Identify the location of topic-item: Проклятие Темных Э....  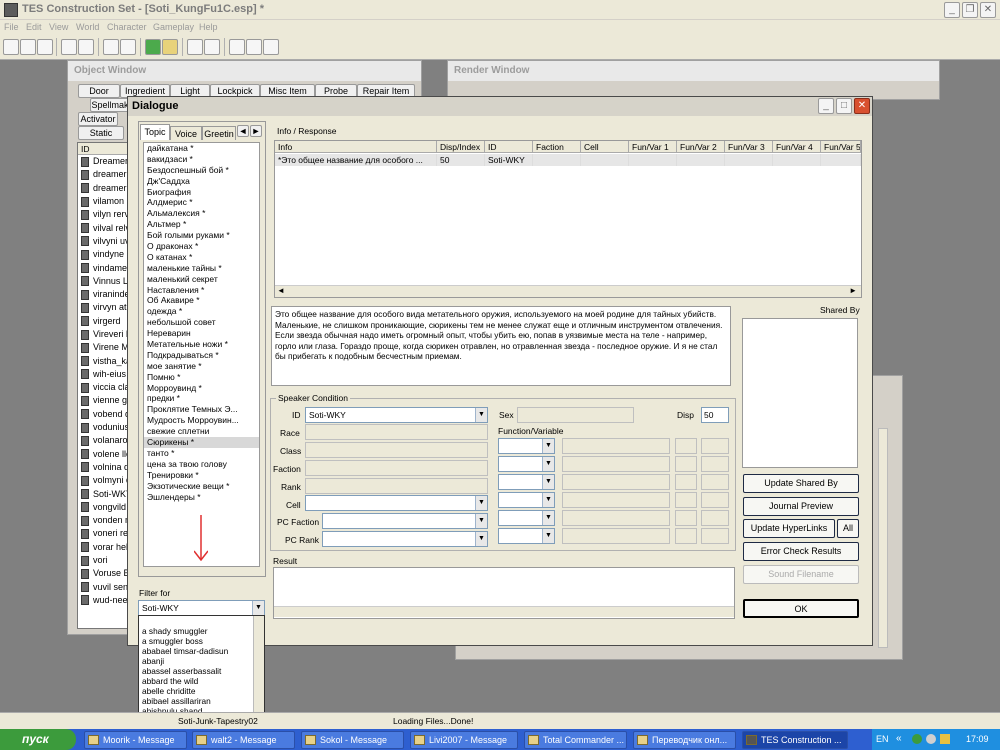
(201, 409).